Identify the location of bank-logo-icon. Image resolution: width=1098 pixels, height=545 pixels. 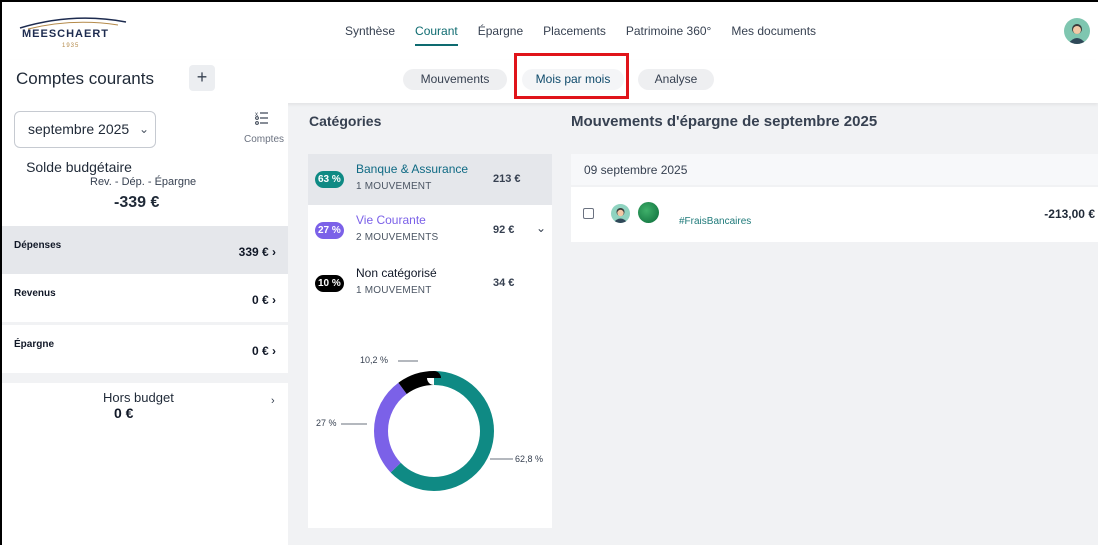
(648, 212).